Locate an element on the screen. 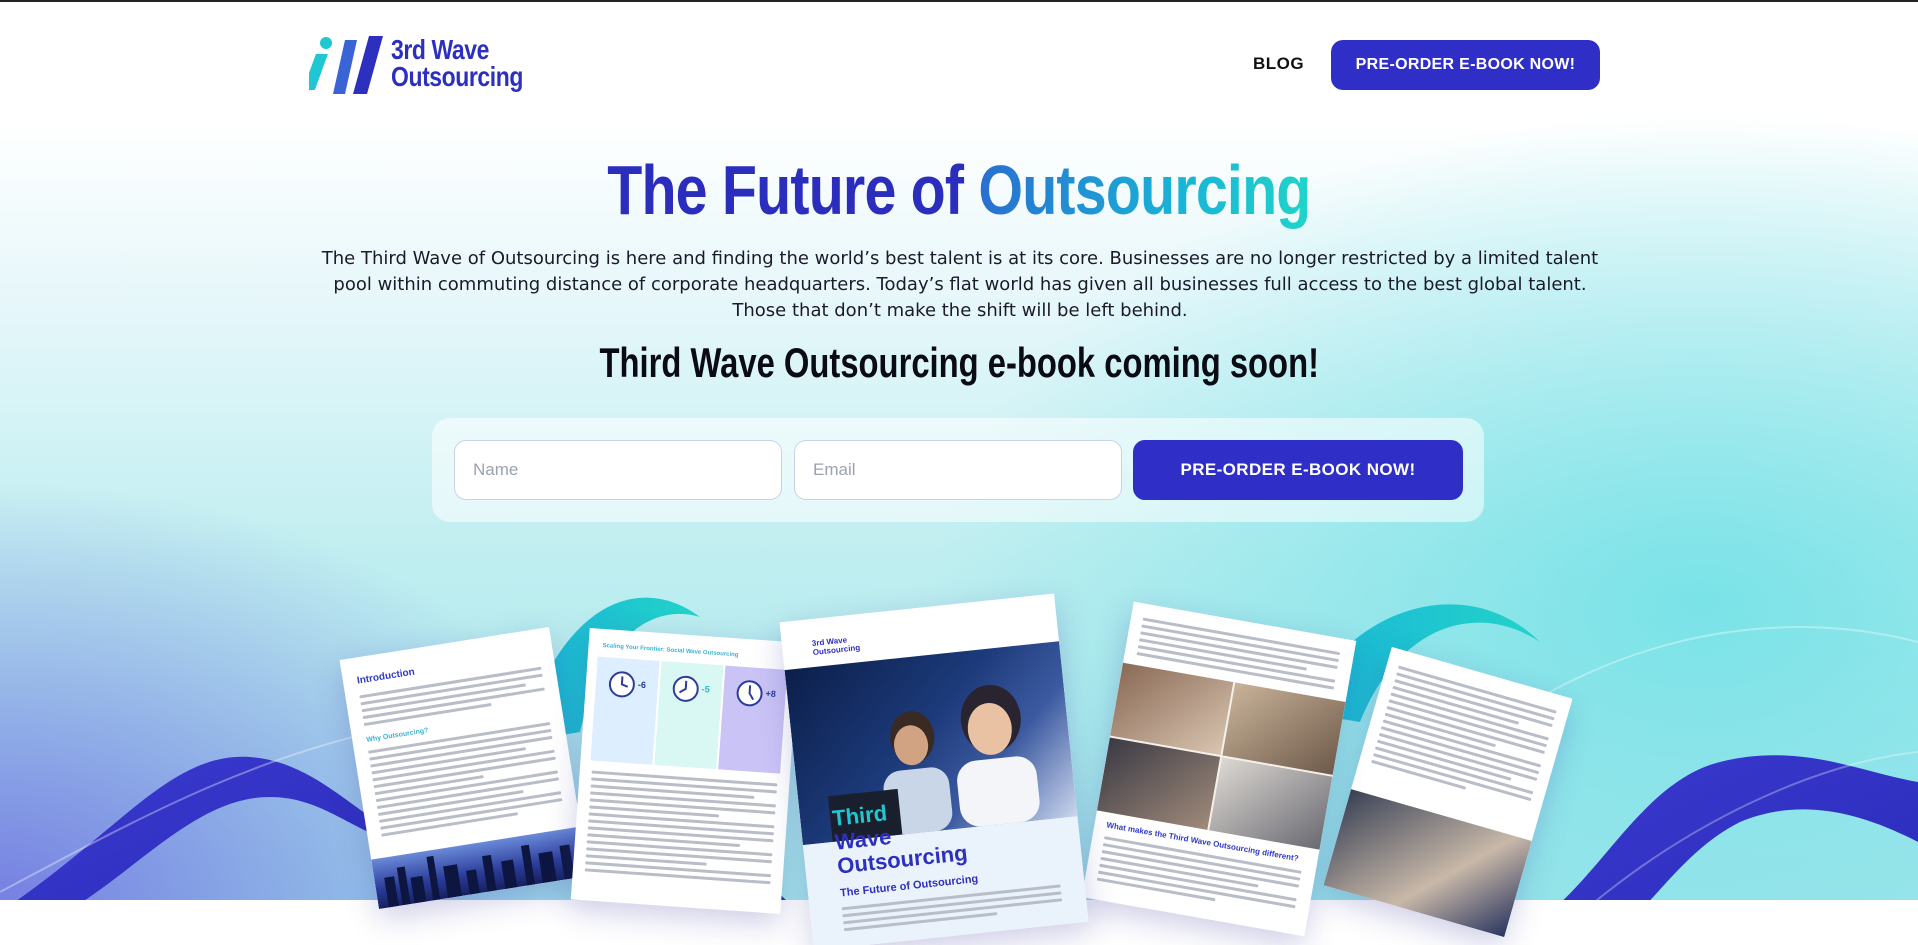 The height and width of the screenshot is (945, 1918). email-input is located at coordinates (958, 470).